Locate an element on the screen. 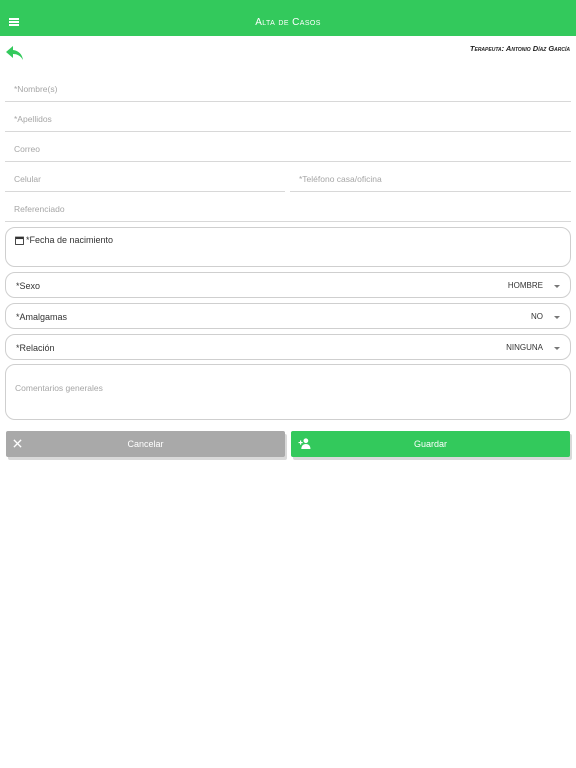 The width and height of the screenshot is (576, 768). sexo-label: *Sexo is located at coordinates (28, 286).